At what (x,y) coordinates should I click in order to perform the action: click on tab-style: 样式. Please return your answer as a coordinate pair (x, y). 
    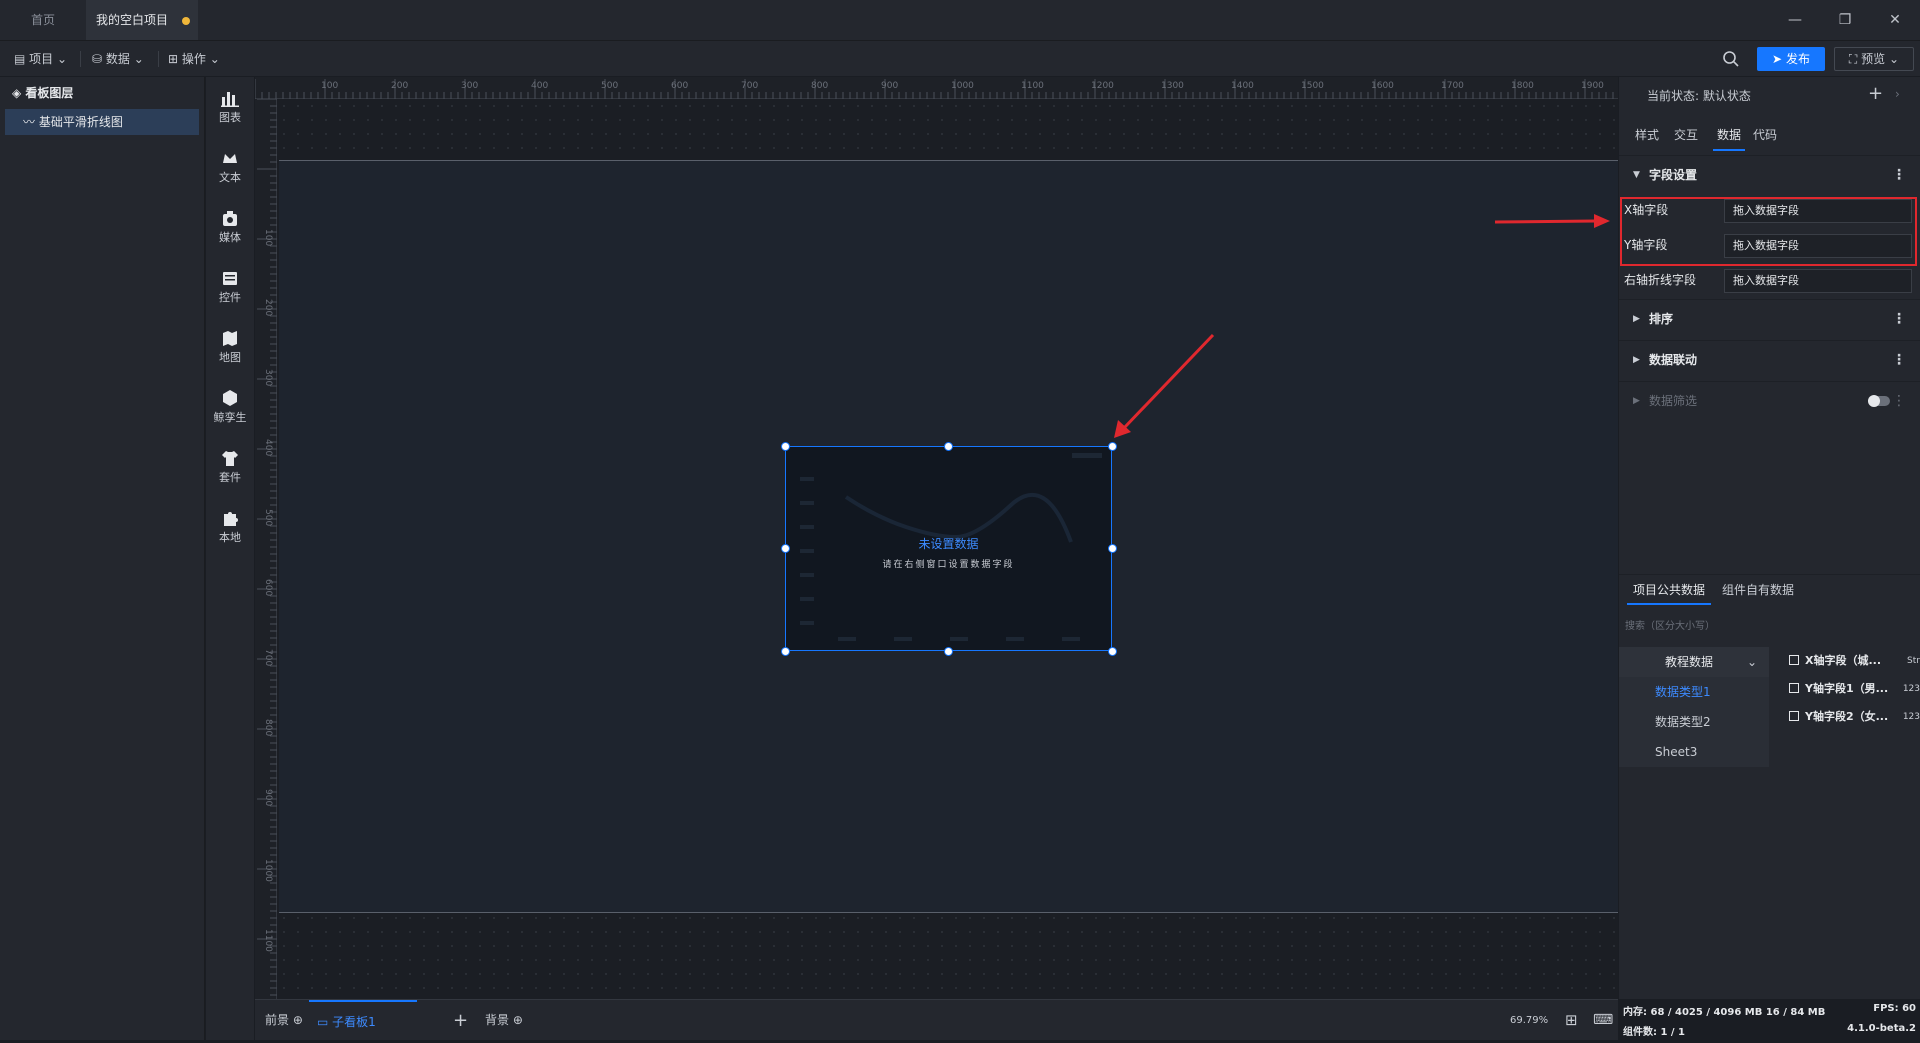
    Looking at the image, I should click on (1647, 135).